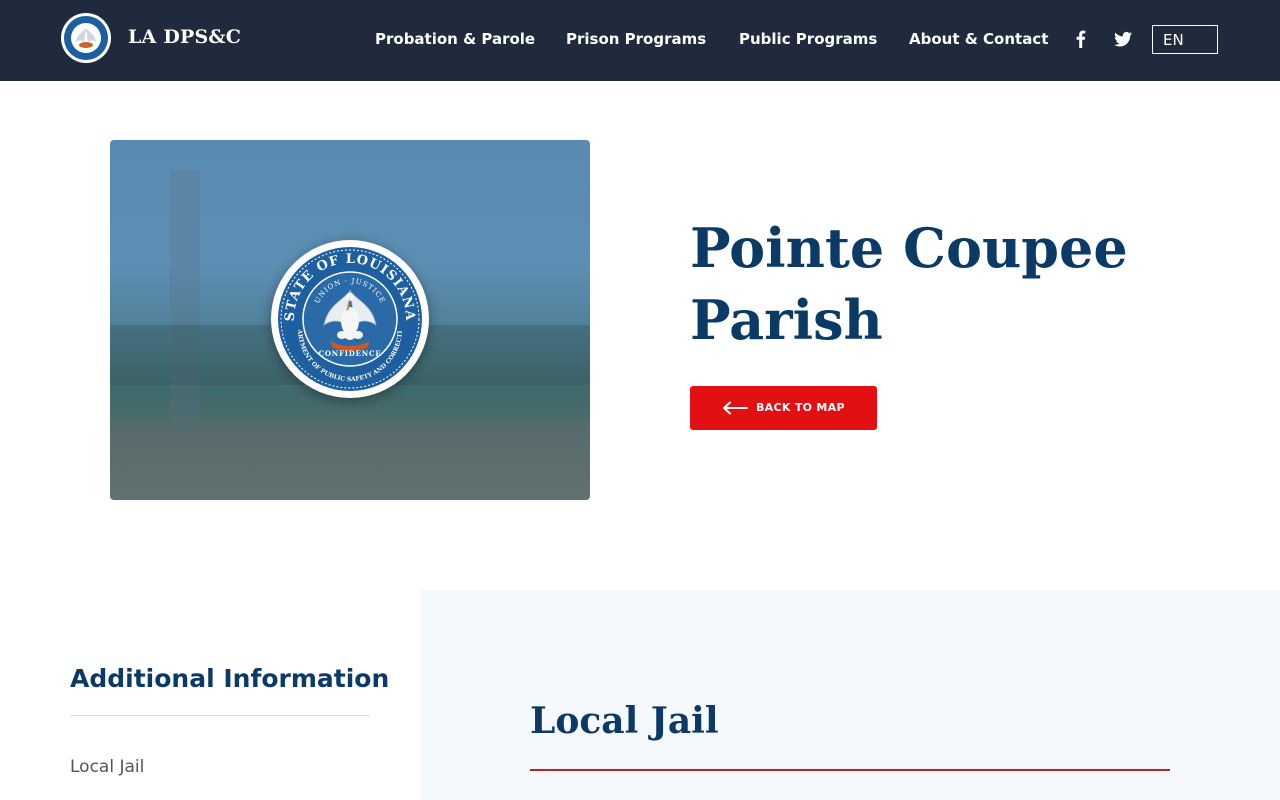  I want to click on section-divider, so click(850, 770).